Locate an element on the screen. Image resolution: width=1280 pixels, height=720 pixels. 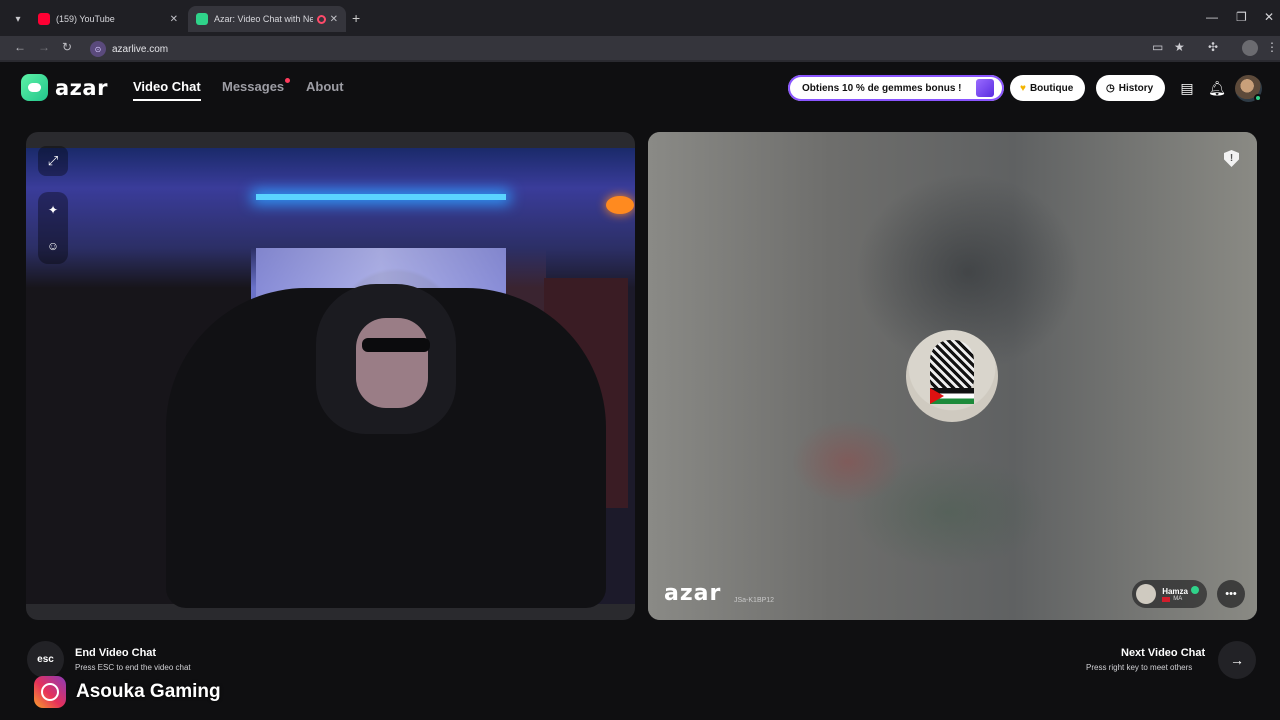
tab-title: (159) YouTube is located at coordinates (85, 19).